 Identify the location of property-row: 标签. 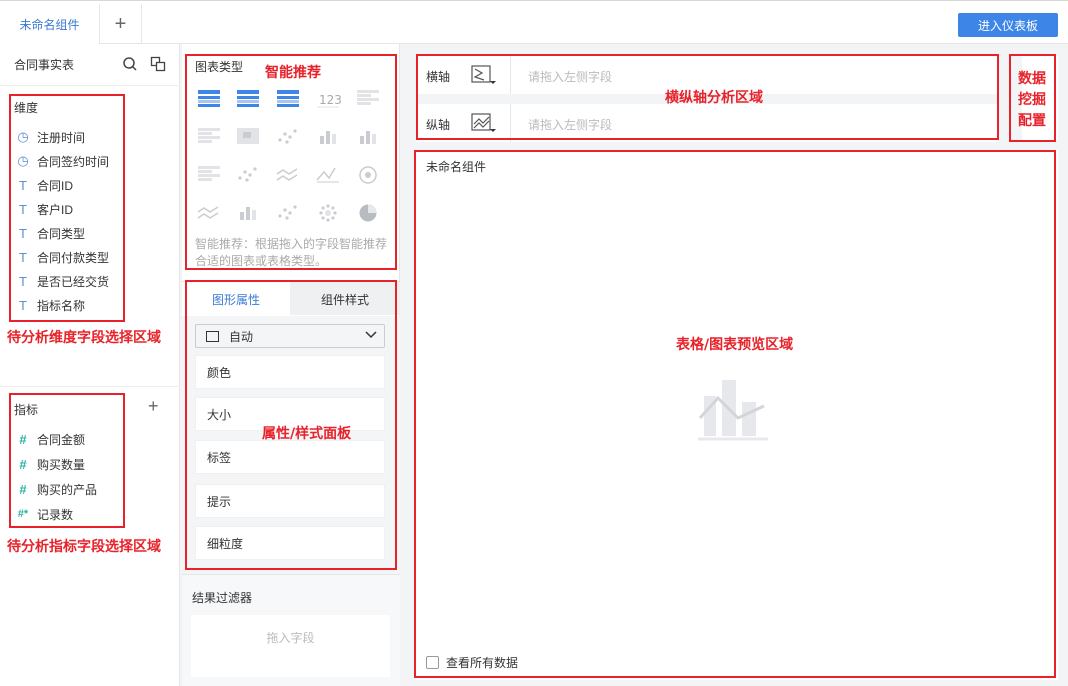
(290, 457).